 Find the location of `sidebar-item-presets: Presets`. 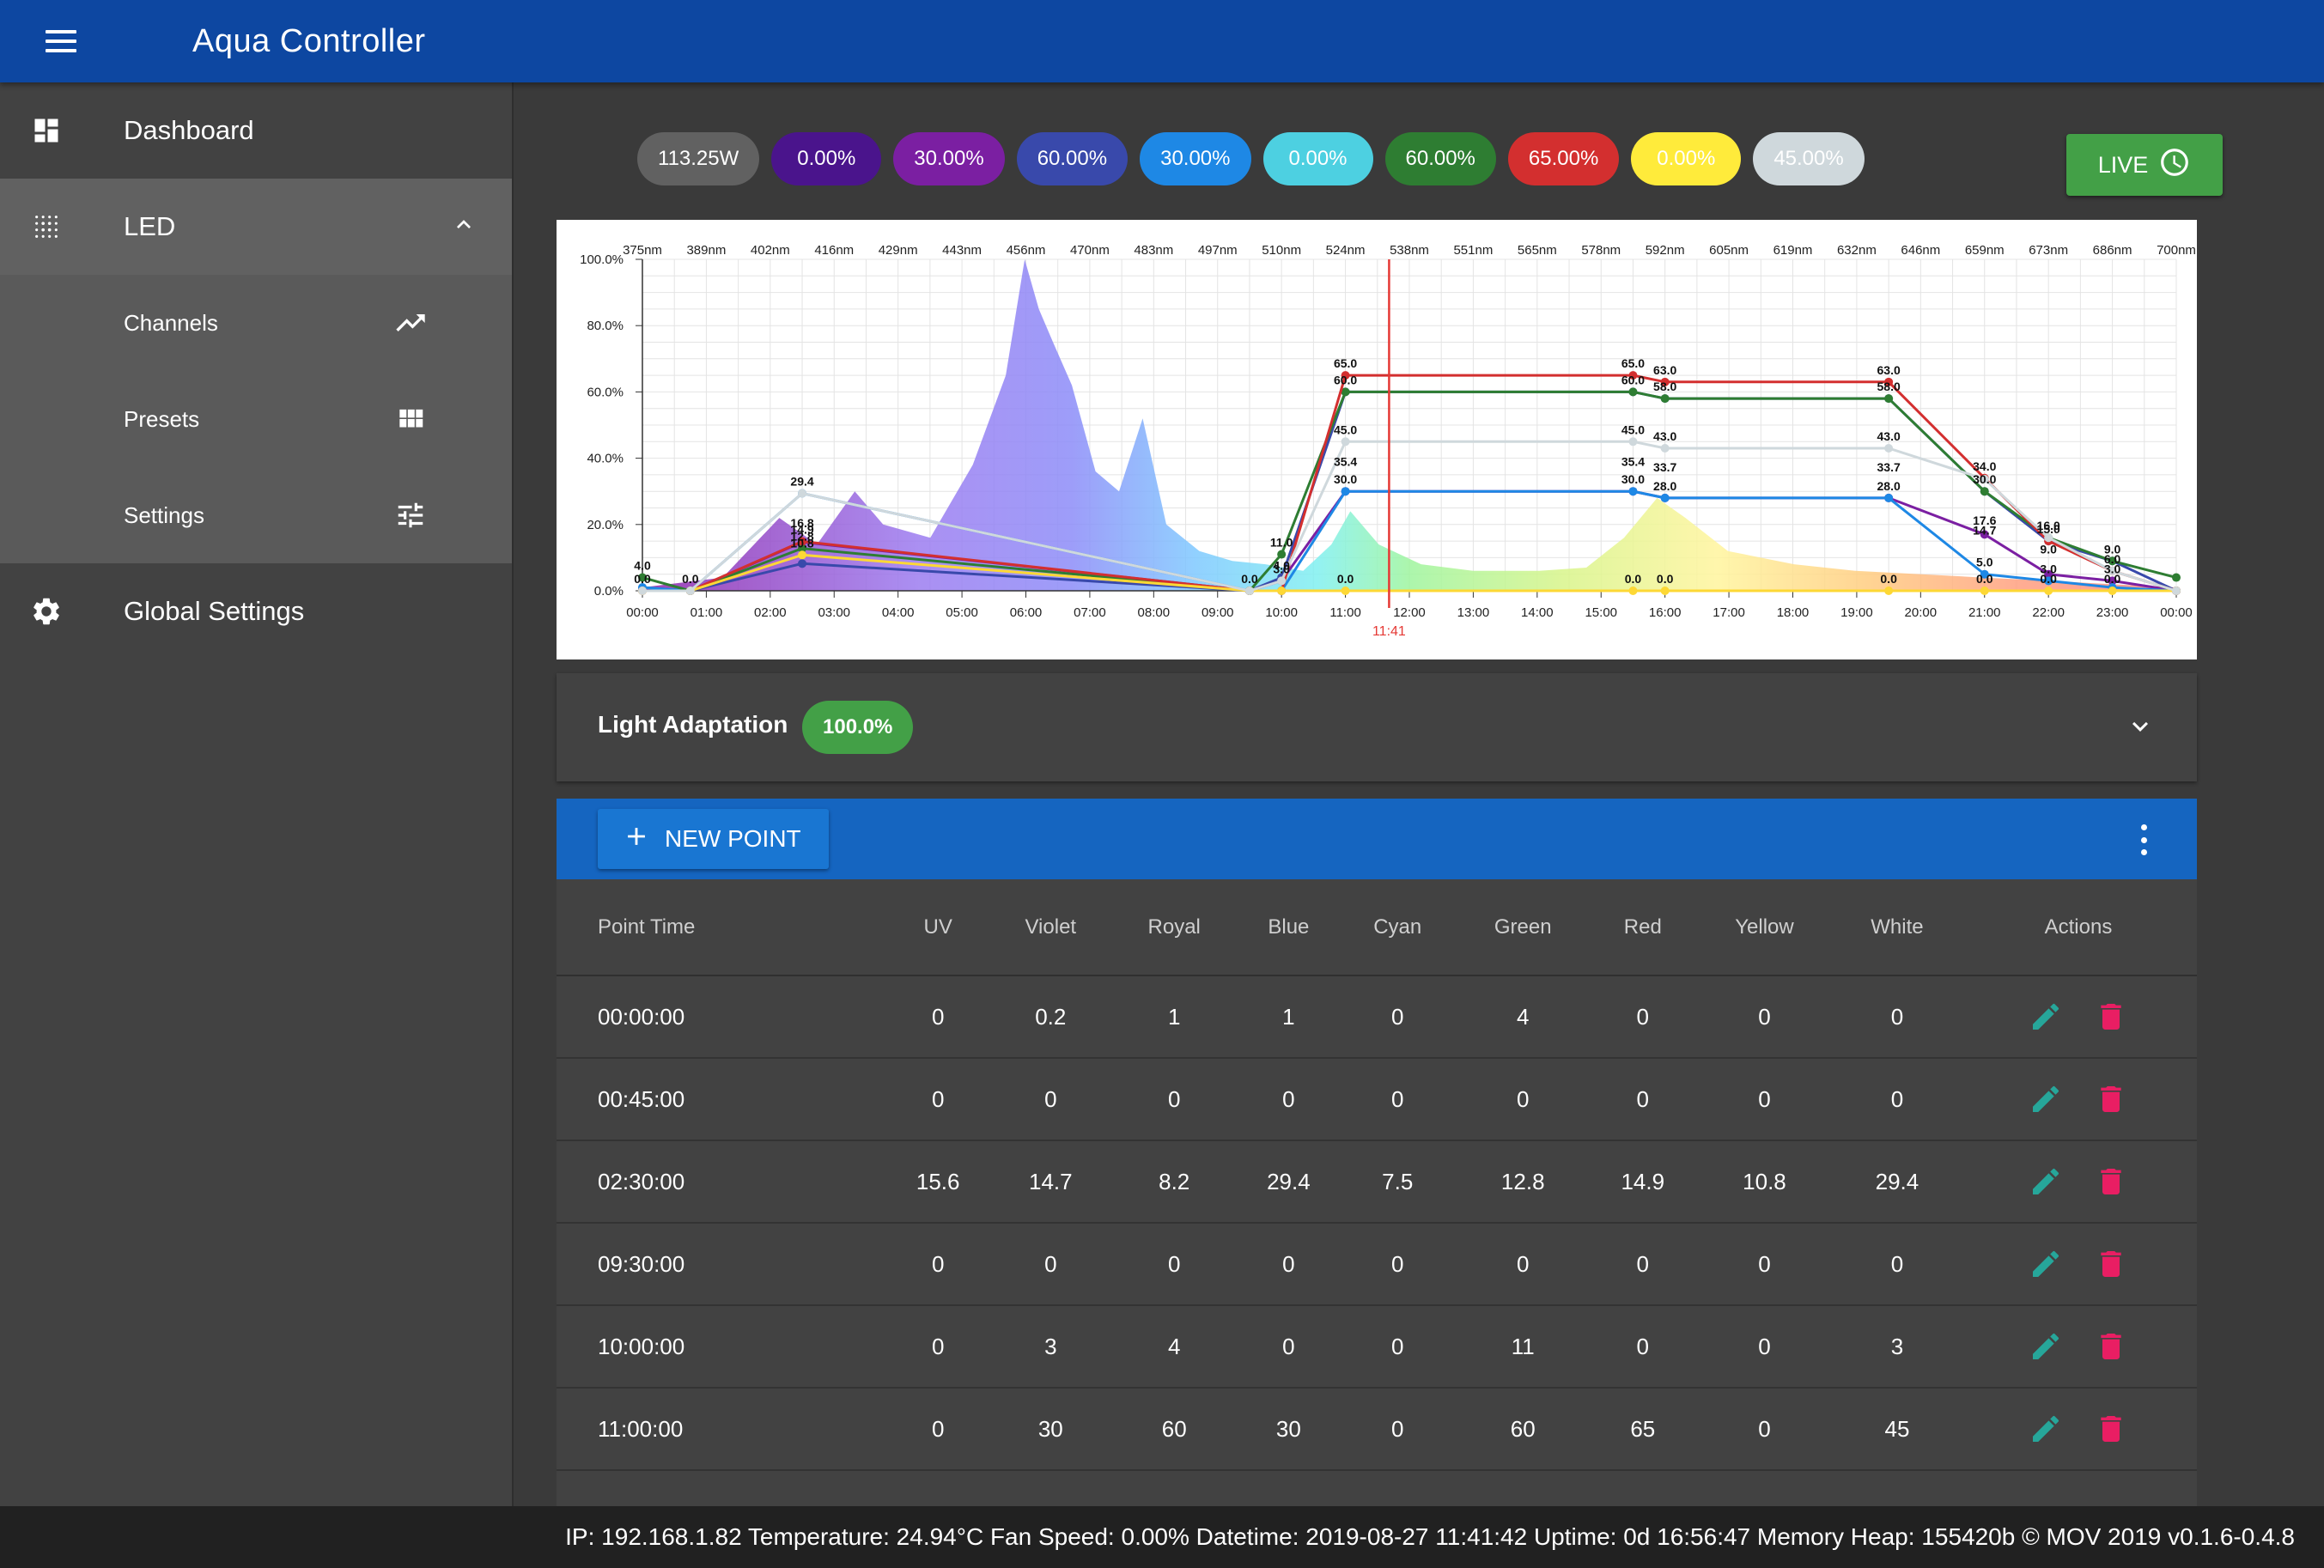

sidebar-item-presets: Presets is located at coordinates (256, 419).